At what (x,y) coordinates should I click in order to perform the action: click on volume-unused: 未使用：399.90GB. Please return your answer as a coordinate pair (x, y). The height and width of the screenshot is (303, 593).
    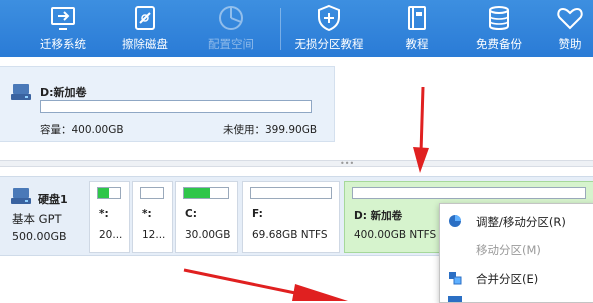
    Looking at the image, I should click on (270, 130).